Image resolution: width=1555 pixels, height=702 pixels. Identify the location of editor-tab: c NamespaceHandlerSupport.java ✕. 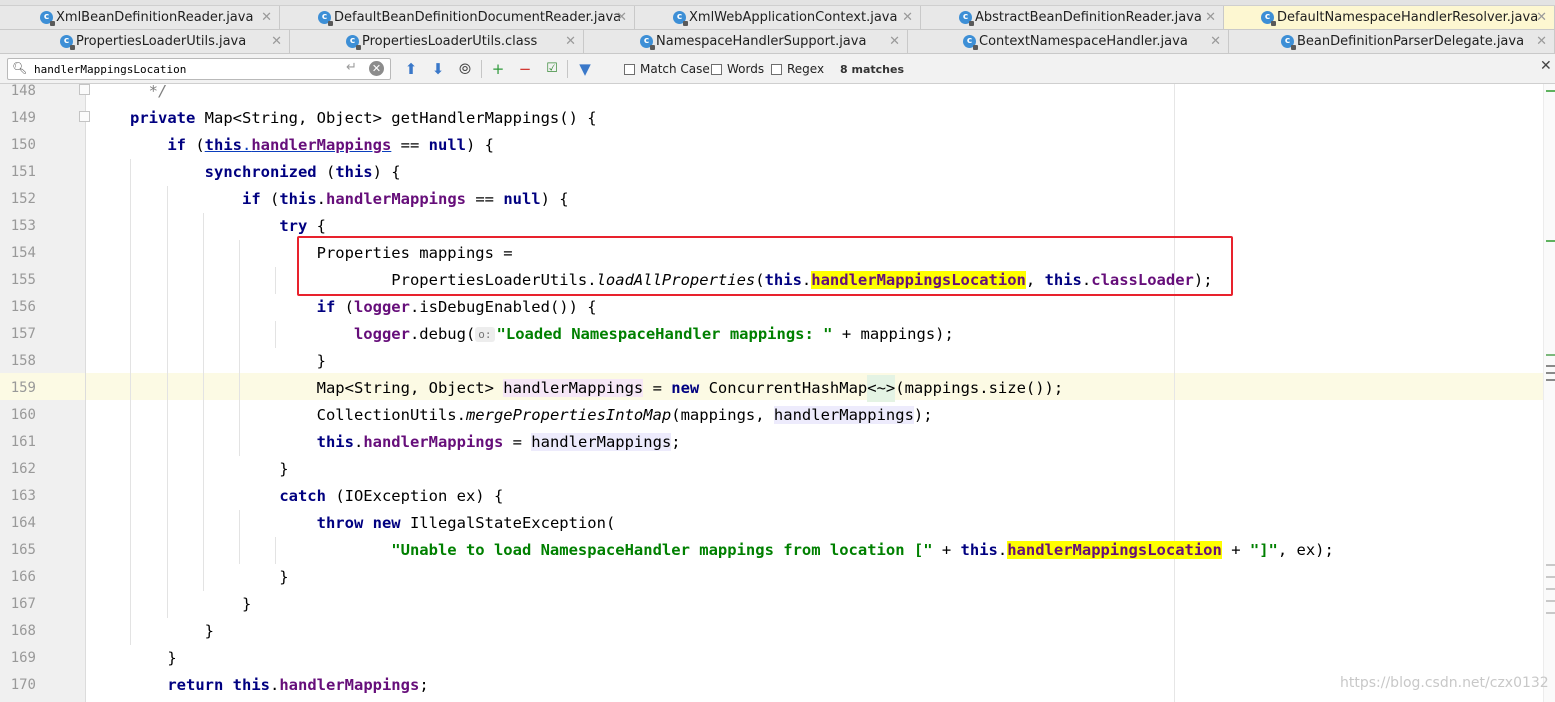
(746, 41).